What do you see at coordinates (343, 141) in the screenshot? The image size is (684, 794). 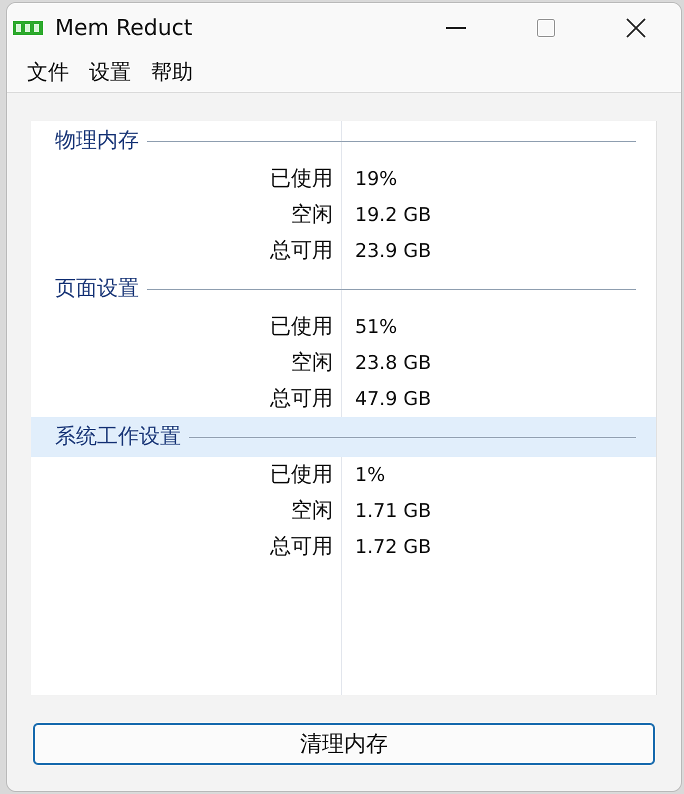 I see `group-header: 物理内存` at bounding box center [343, 141].